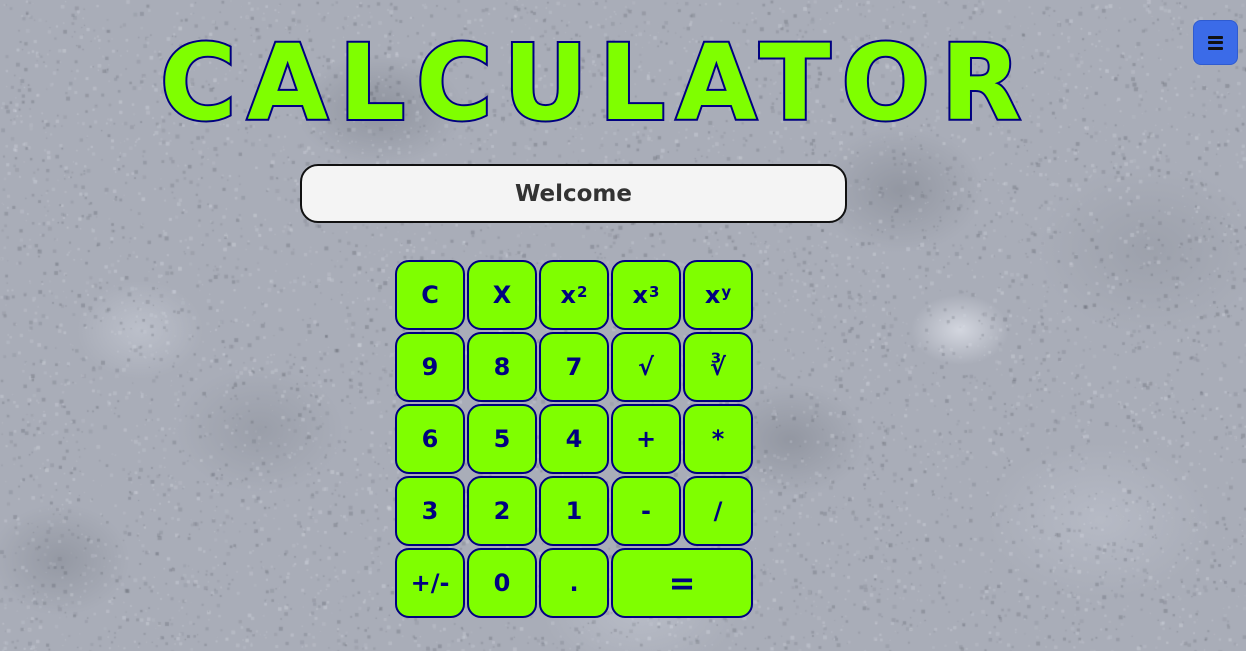  What do you see at coordinates (595, 83) in the screenshot?
I see `page-title: CALCULATOR` at bounding box center [595, 83].